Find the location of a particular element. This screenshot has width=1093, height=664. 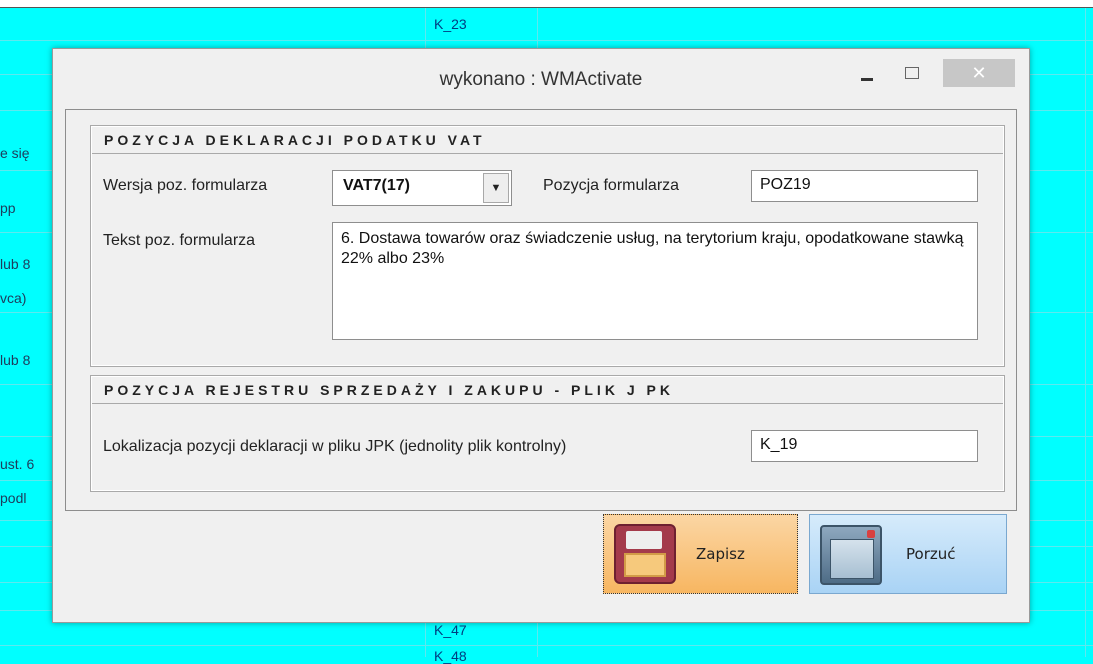

position-label: Pozycja formularza is located at coordinates (611, 185).